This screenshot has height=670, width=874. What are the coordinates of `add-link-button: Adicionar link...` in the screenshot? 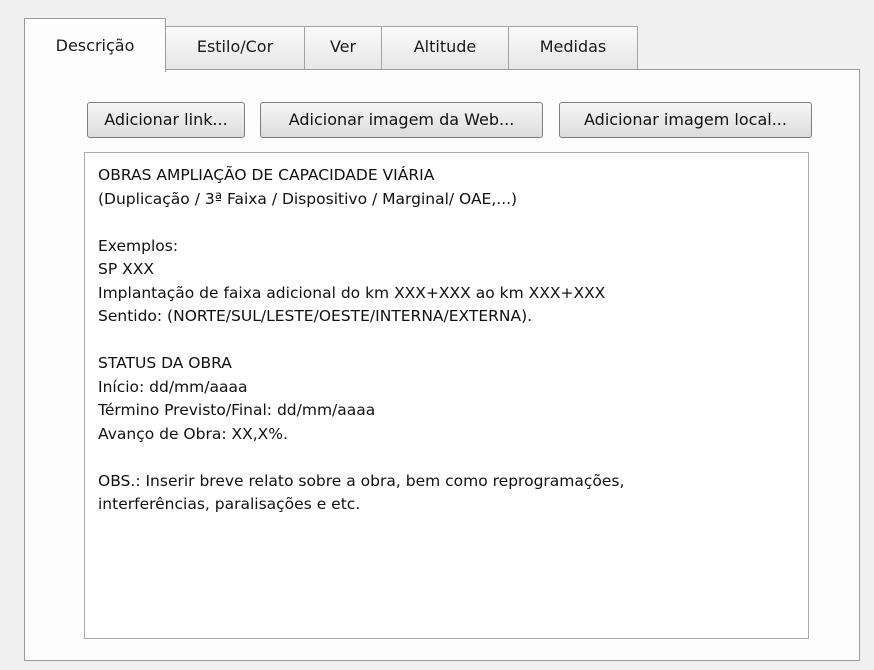 It's located at (166, 120).